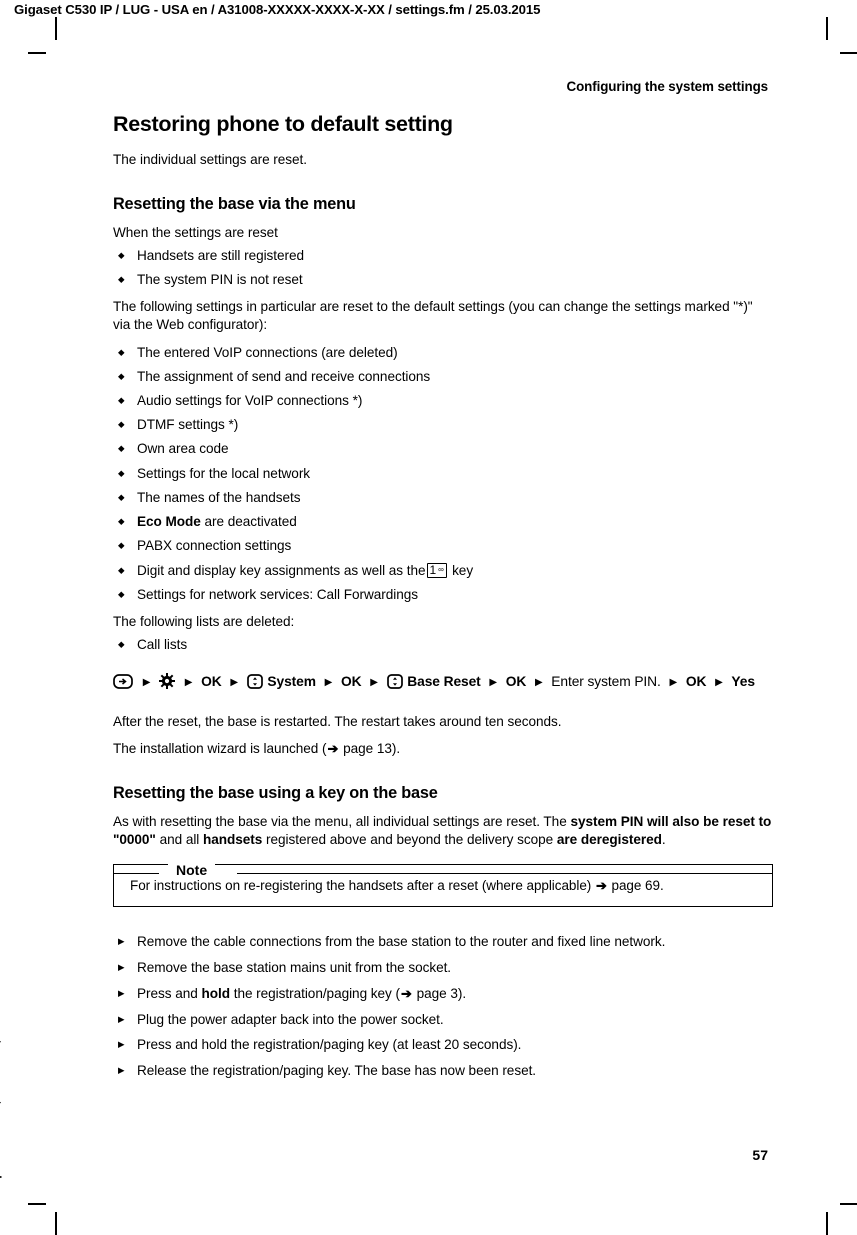 The height and width of the screenshot is (1235, 857). I want to click on crop-mark-bottom-right-vertical, so click(827, 1223).